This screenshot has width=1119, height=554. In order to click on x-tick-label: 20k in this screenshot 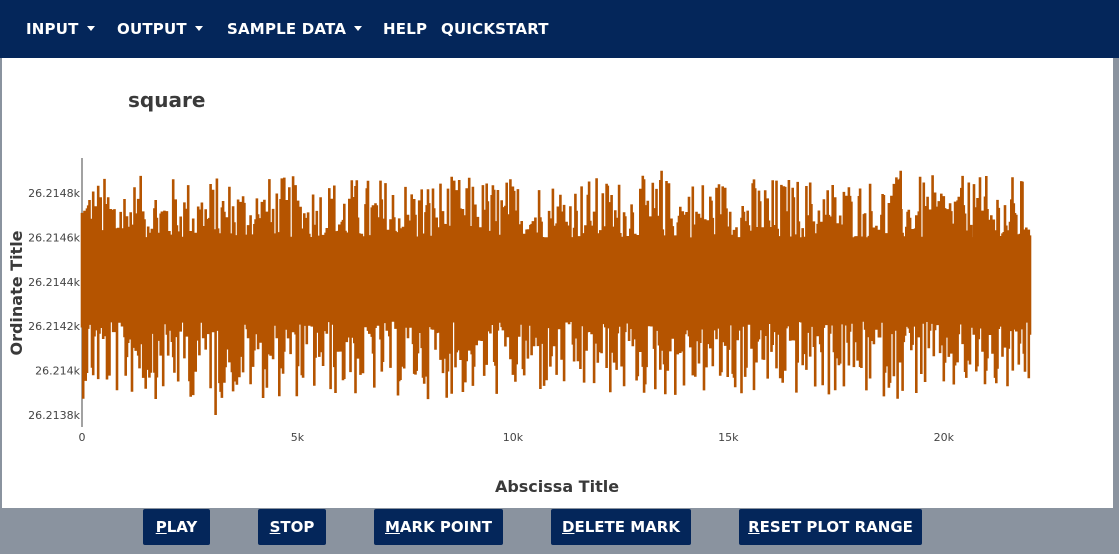, I will do `click(944, 437)`.